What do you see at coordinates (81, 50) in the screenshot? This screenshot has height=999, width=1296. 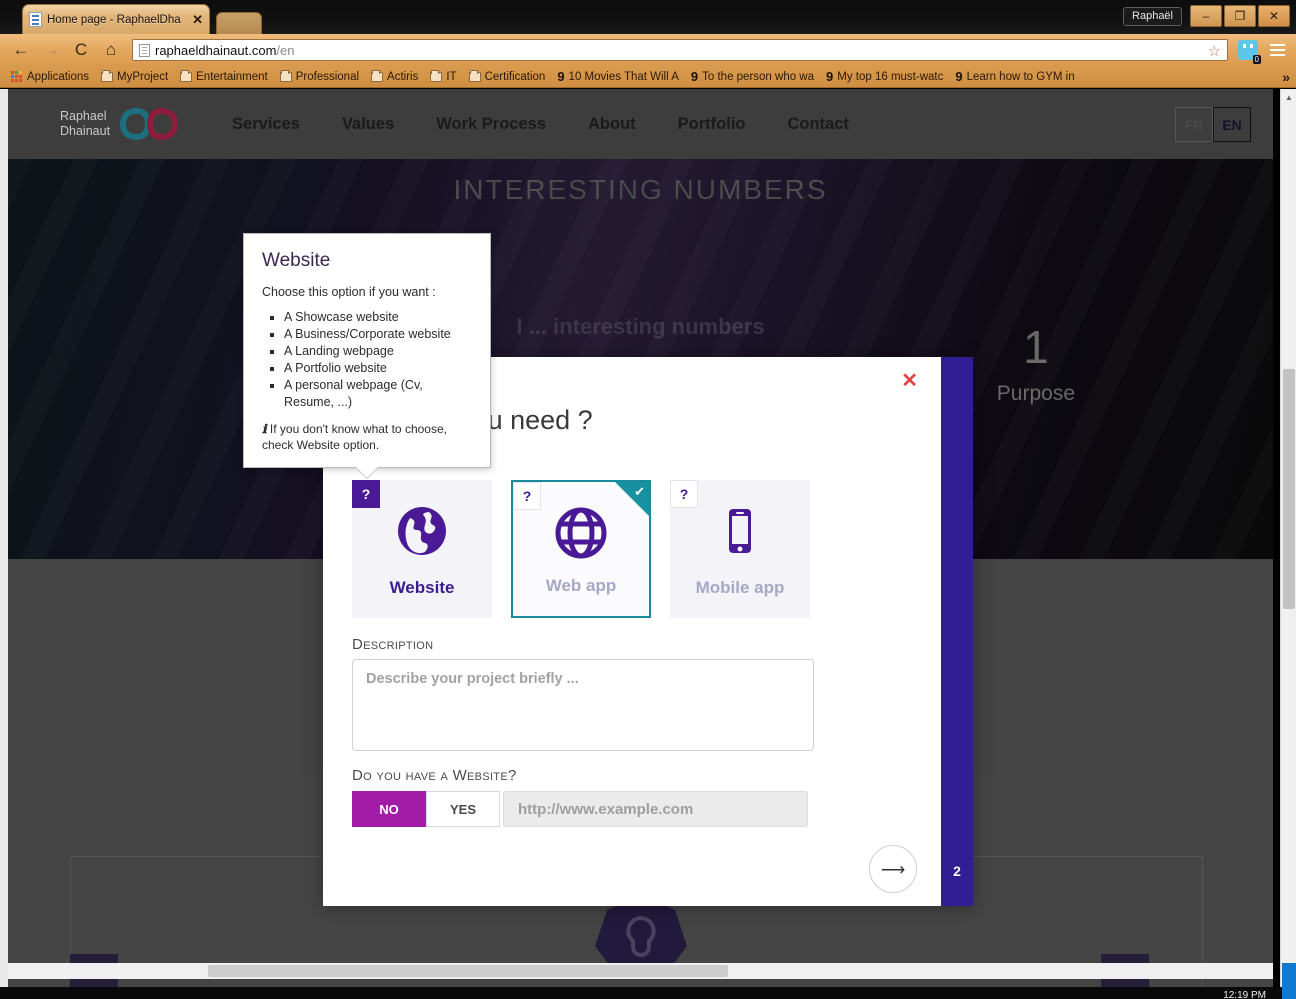 I see `reload-icon: C` at bounding box center [81, 50].